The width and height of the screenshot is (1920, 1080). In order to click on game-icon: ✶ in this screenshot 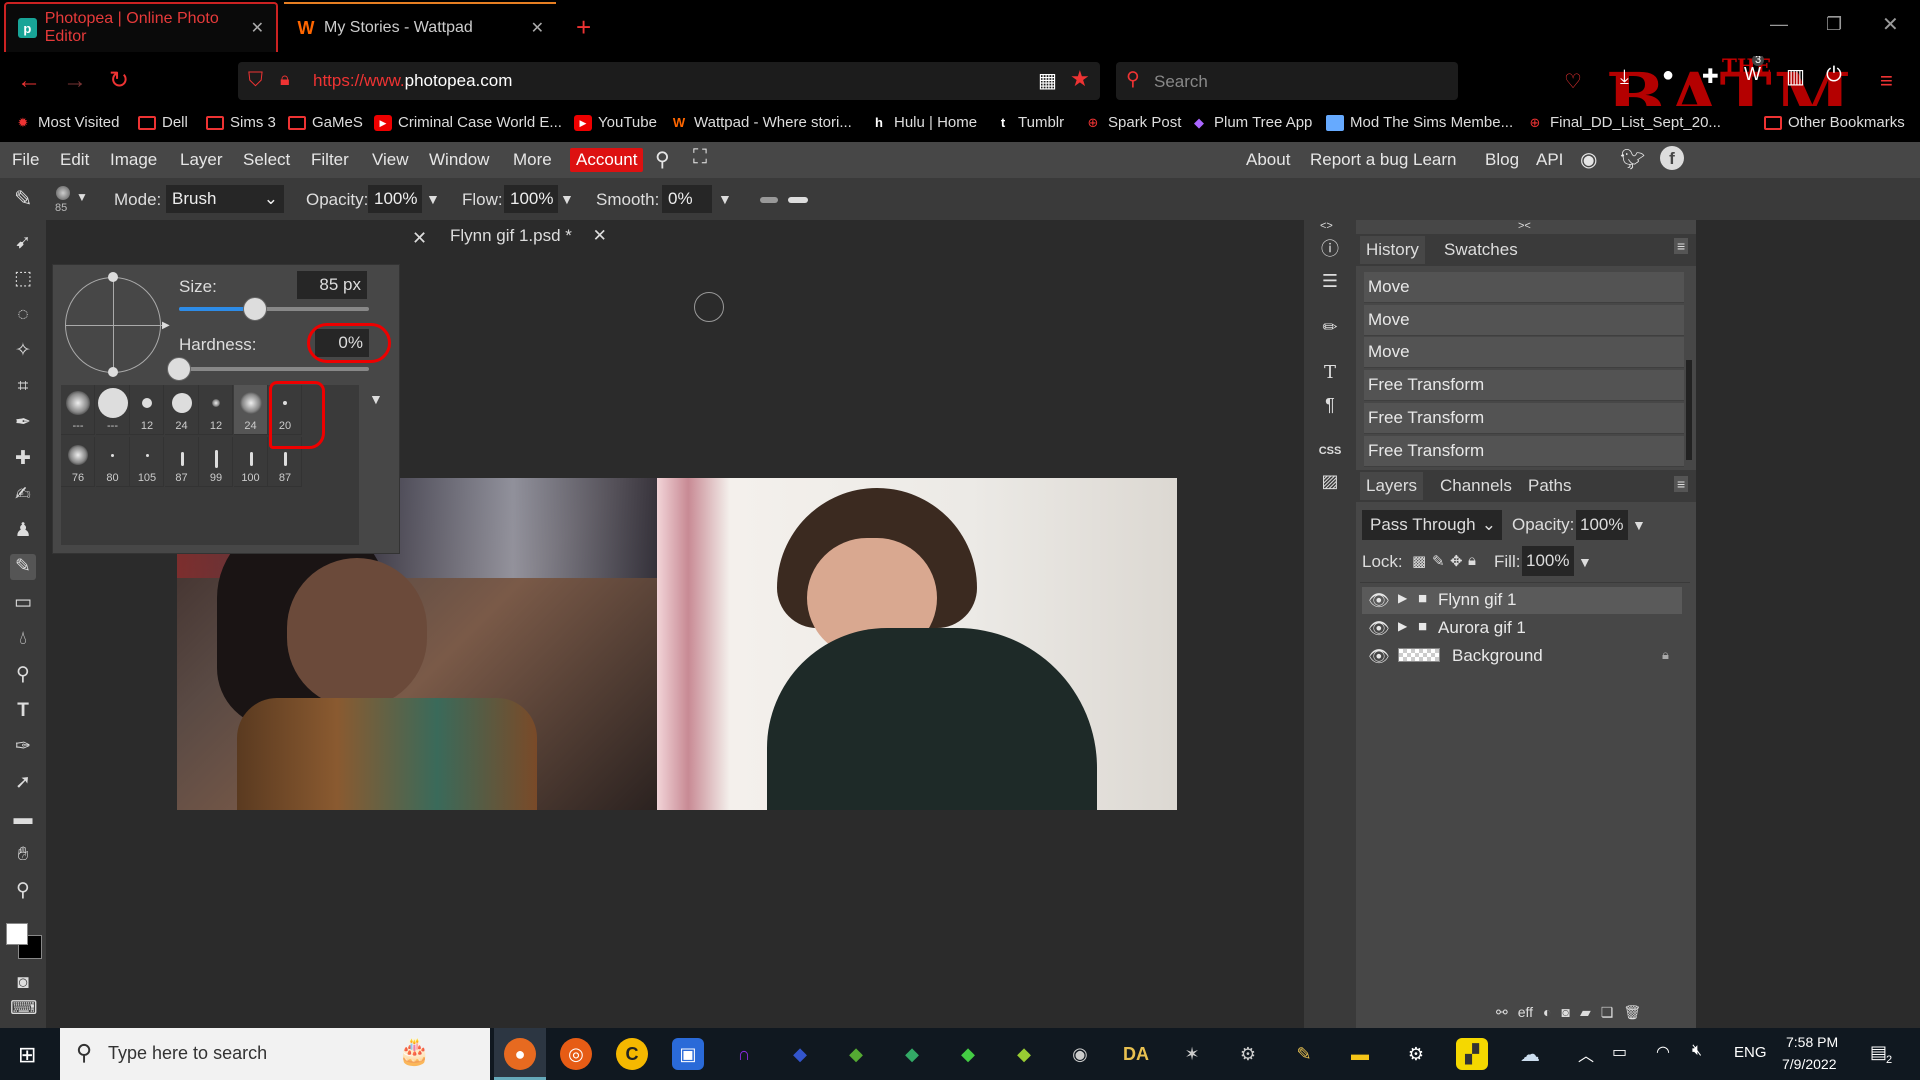, I will do `click(1192, 1054)`.